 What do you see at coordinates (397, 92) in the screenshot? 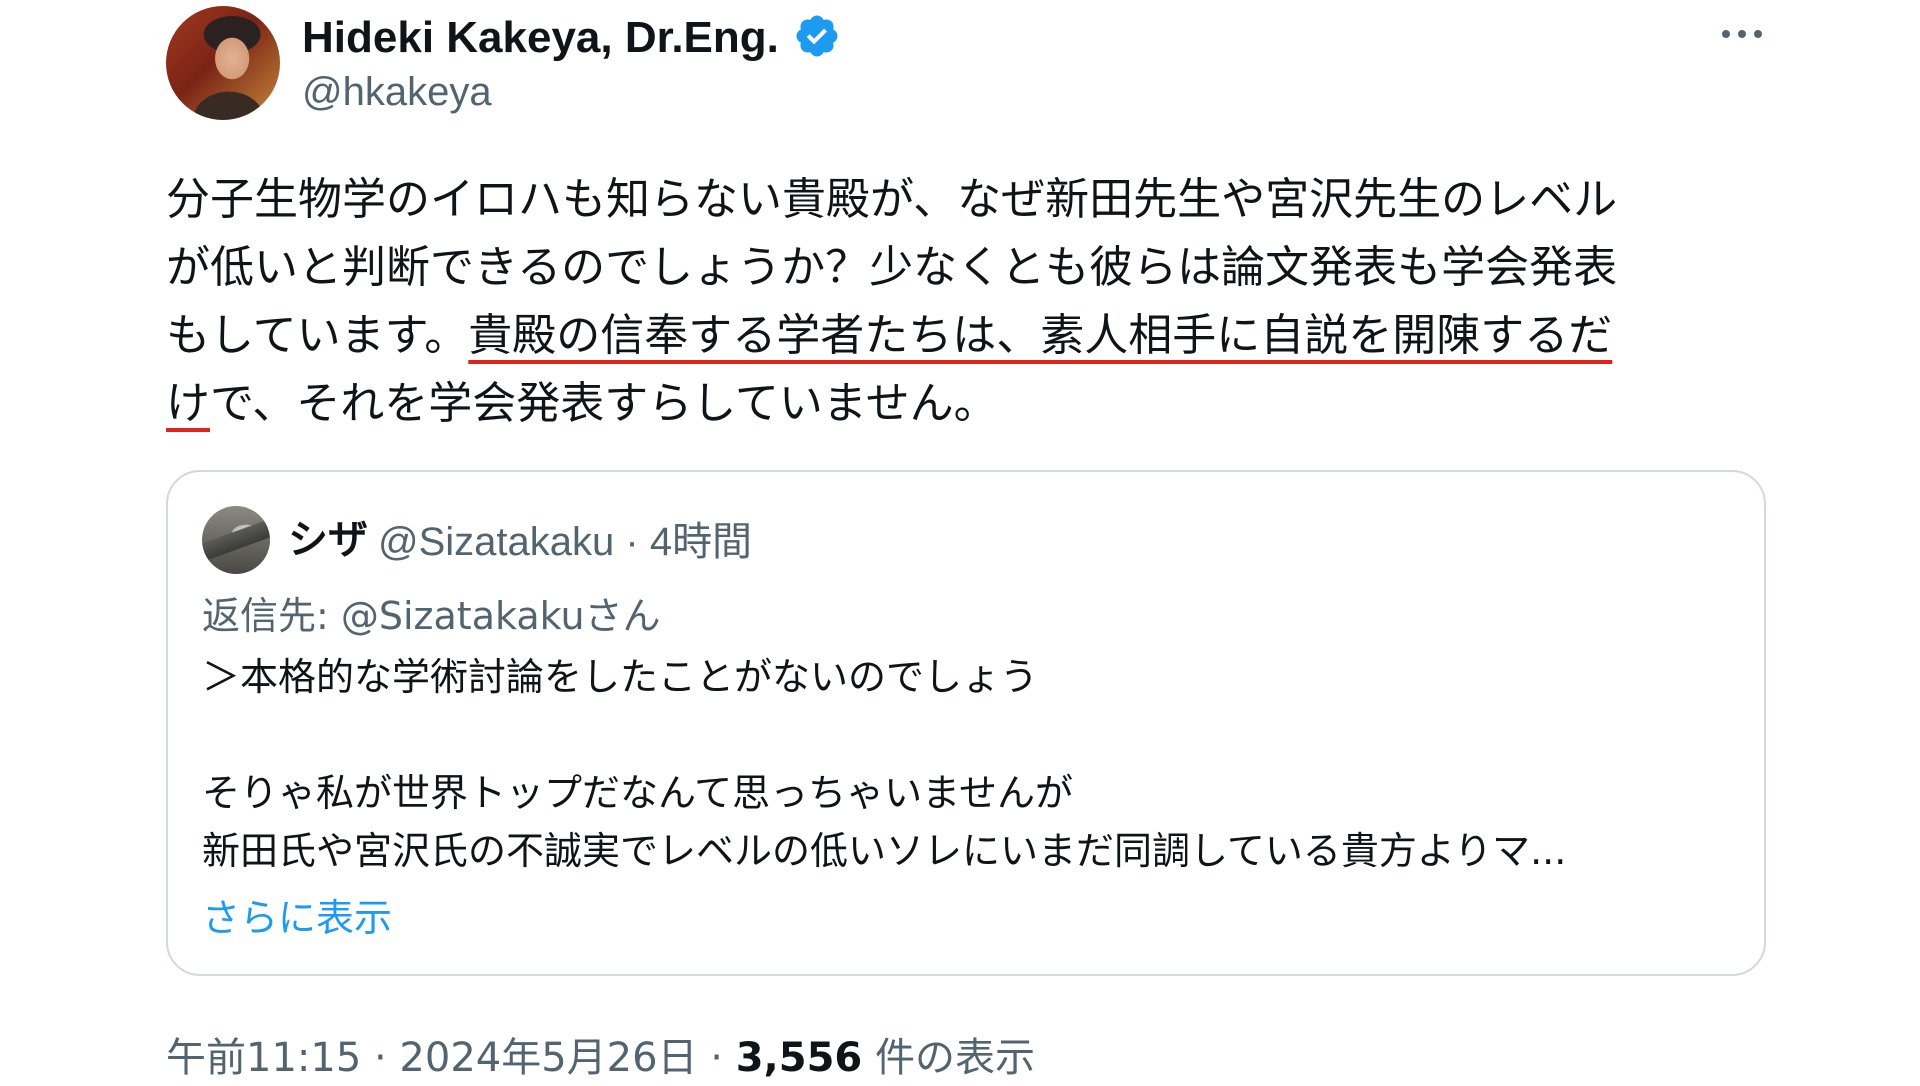
I see `author-handle: @hkakeya` at bounding box center [397, 92].